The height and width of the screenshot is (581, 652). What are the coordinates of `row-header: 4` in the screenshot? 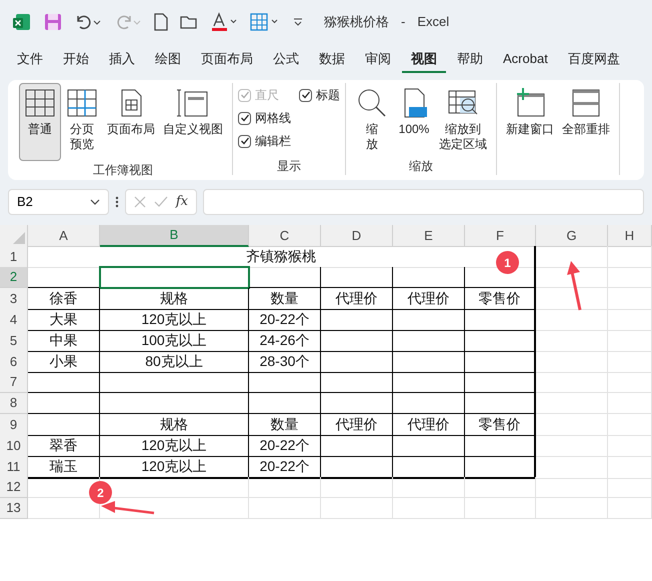 It's located at (14, 320).